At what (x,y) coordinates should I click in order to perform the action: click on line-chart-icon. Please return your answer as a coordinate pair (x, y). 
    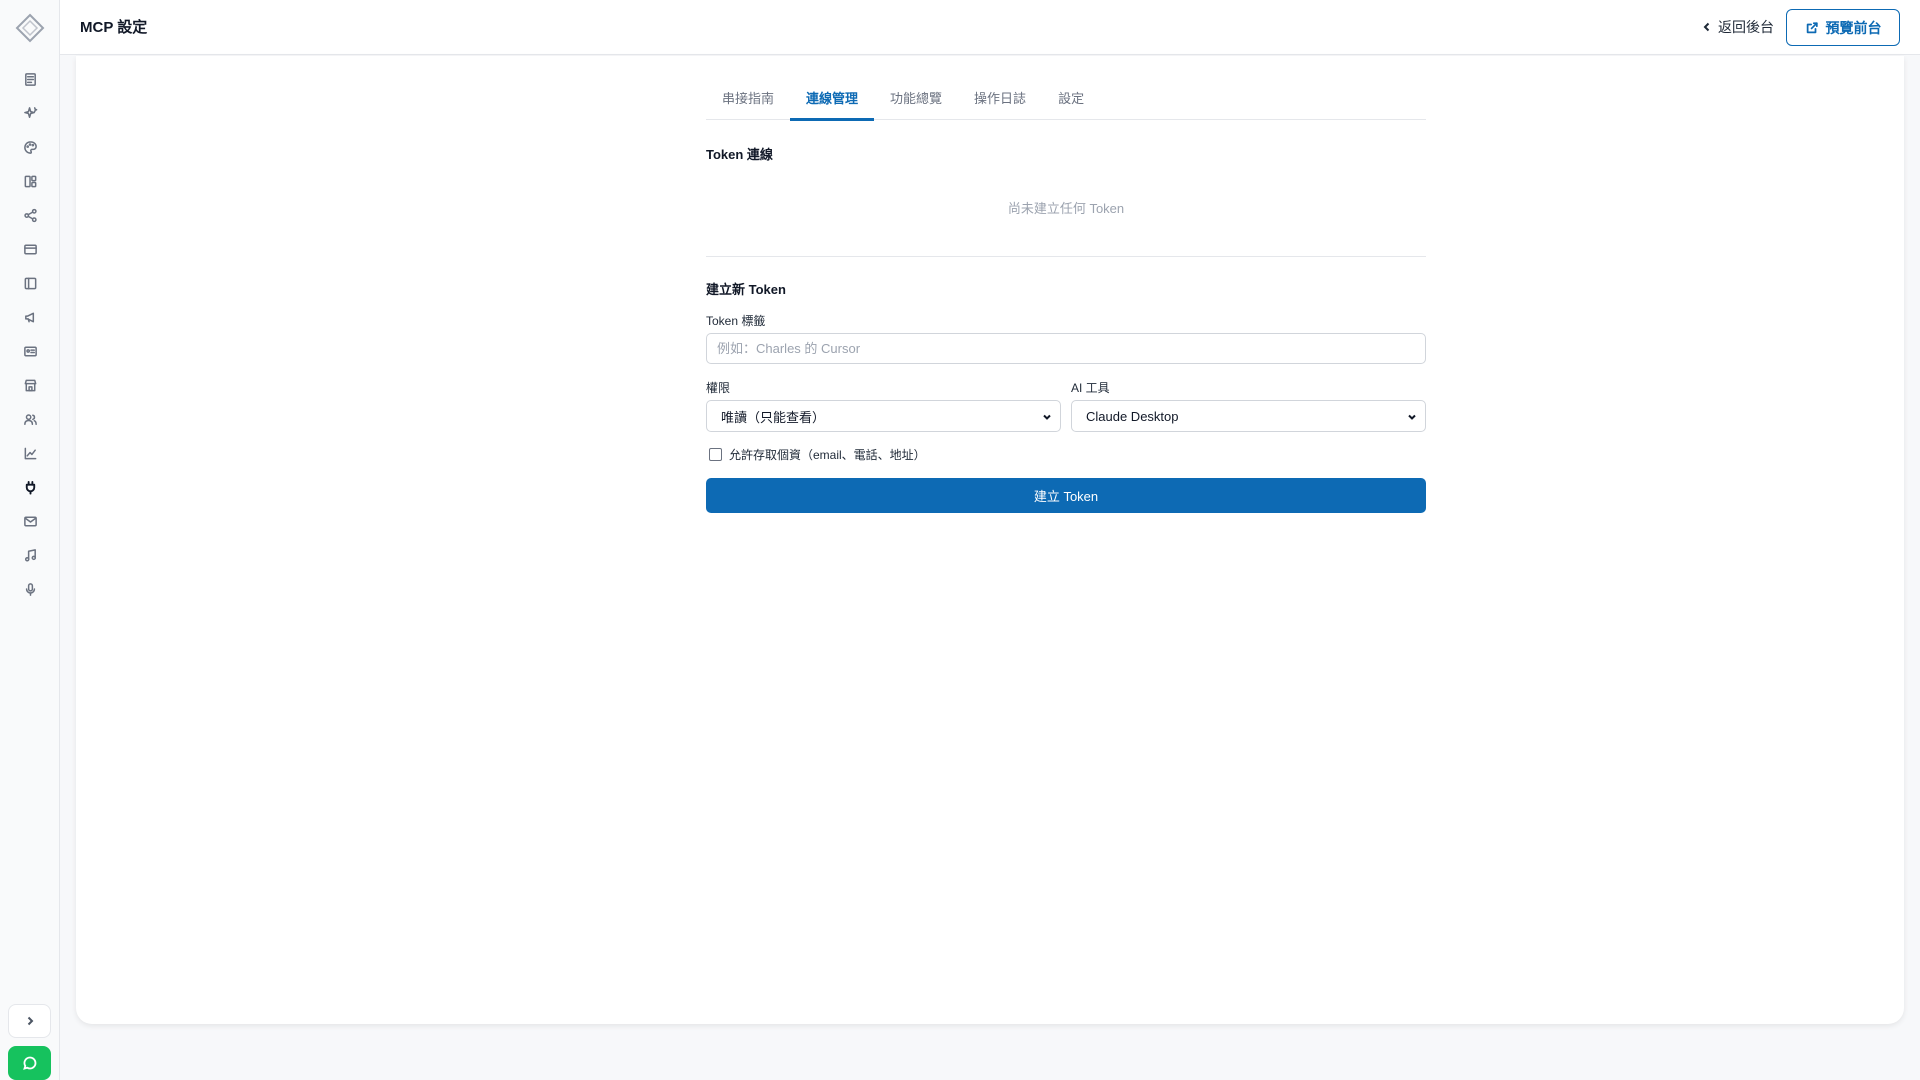
    Looking at the image, I should click on (30, 453).